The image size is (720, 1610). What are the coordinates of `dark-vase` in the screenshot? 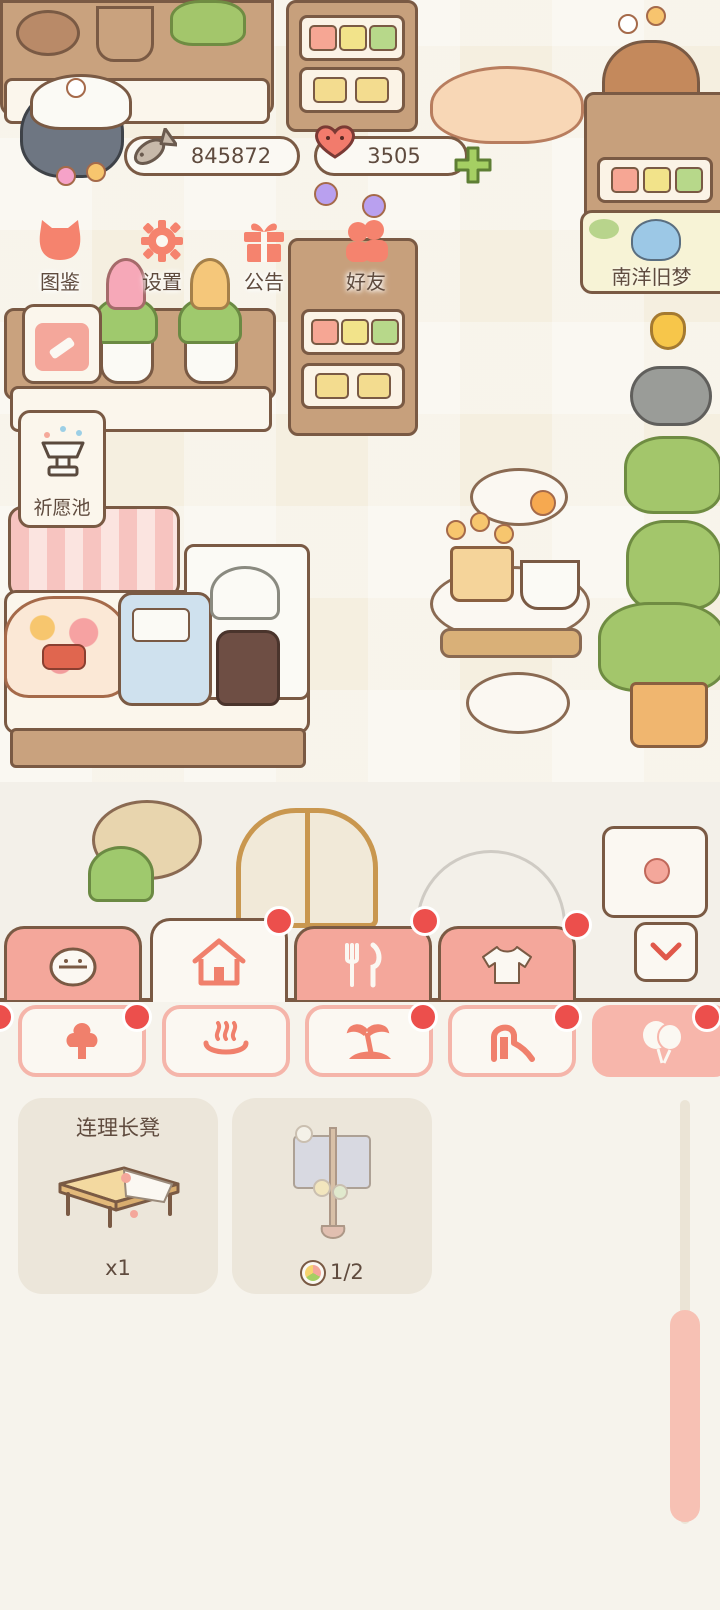 It's located at (248, 668).